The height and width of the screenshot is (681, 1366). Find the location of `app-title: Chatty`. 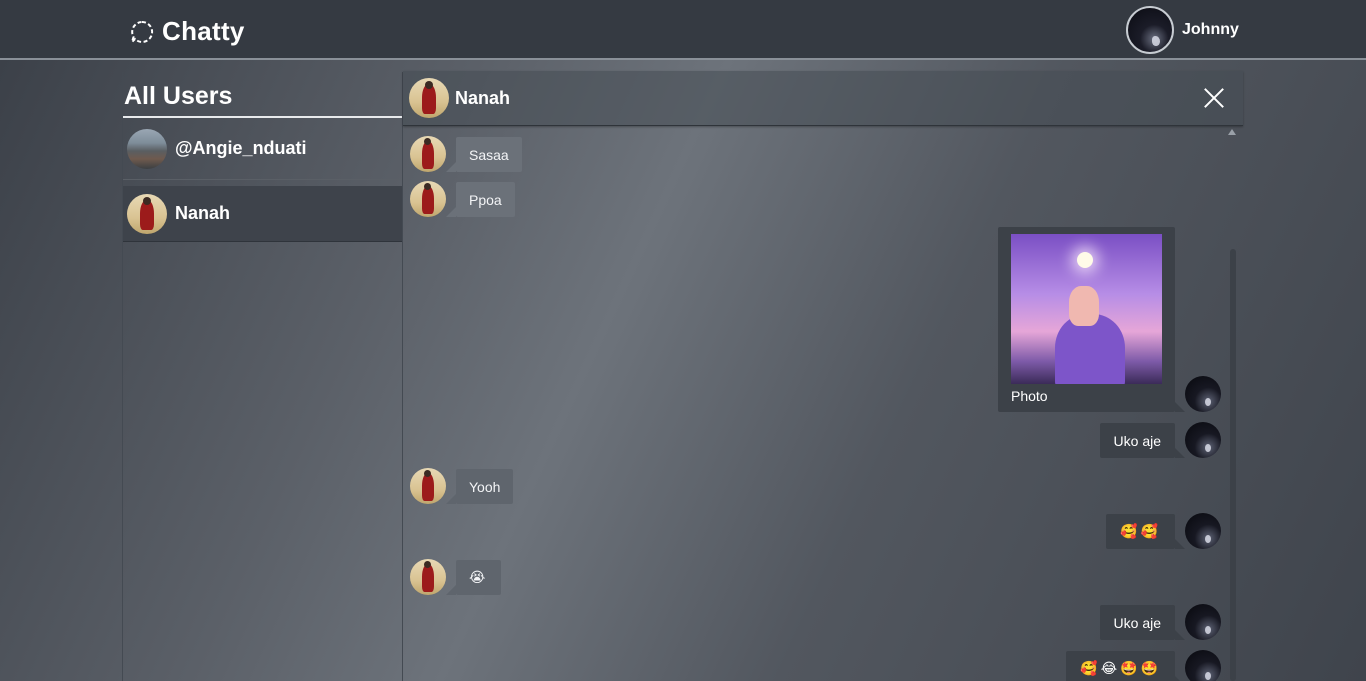

app-title: Chatty is located at coordinates (203, 31).